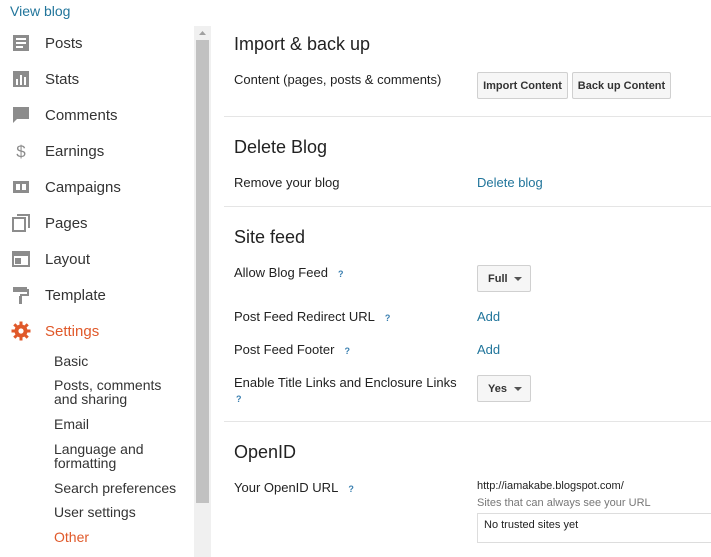 The image size is (711, 557). I want to click on enclosure-links-label: Enable Title Links and Enclosure Links ?, so click(354, 390).